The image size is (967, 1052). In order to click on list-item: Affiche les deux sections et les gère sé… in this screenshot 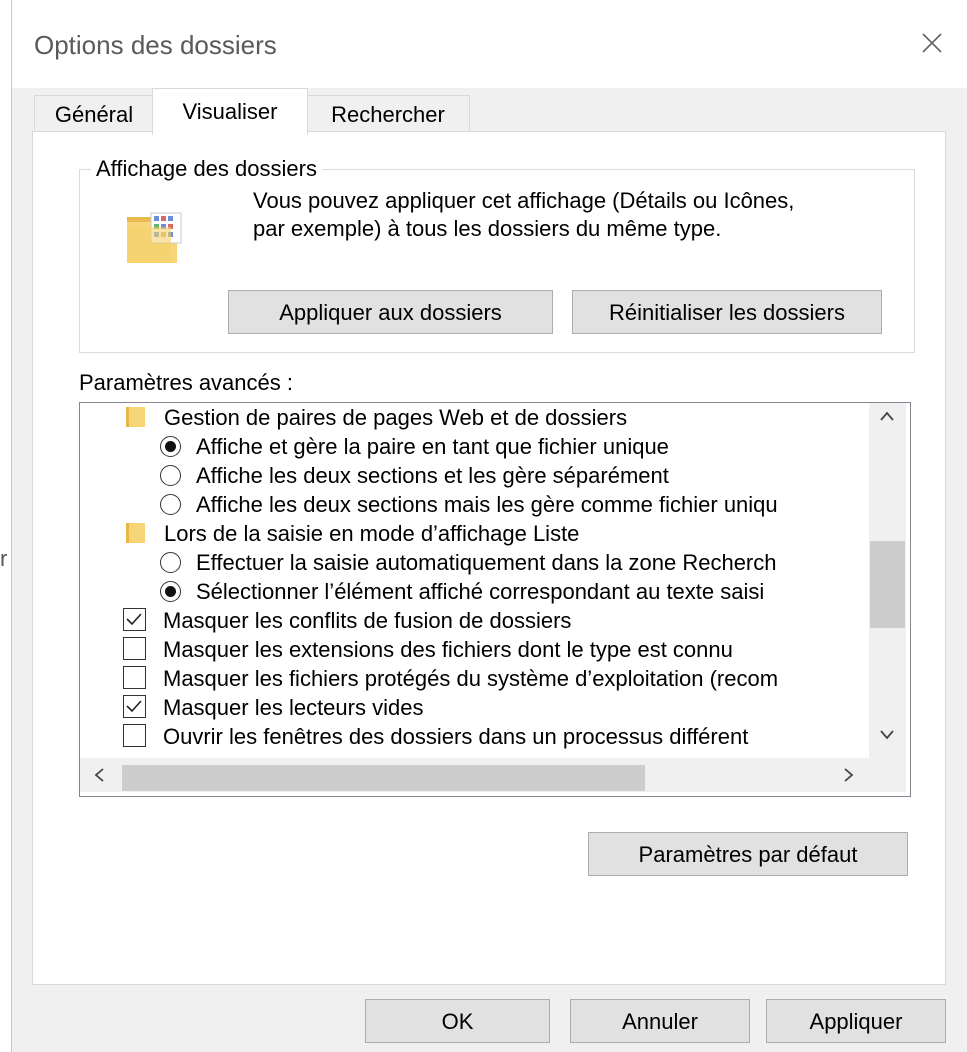, I will do `click(513, 475)`.